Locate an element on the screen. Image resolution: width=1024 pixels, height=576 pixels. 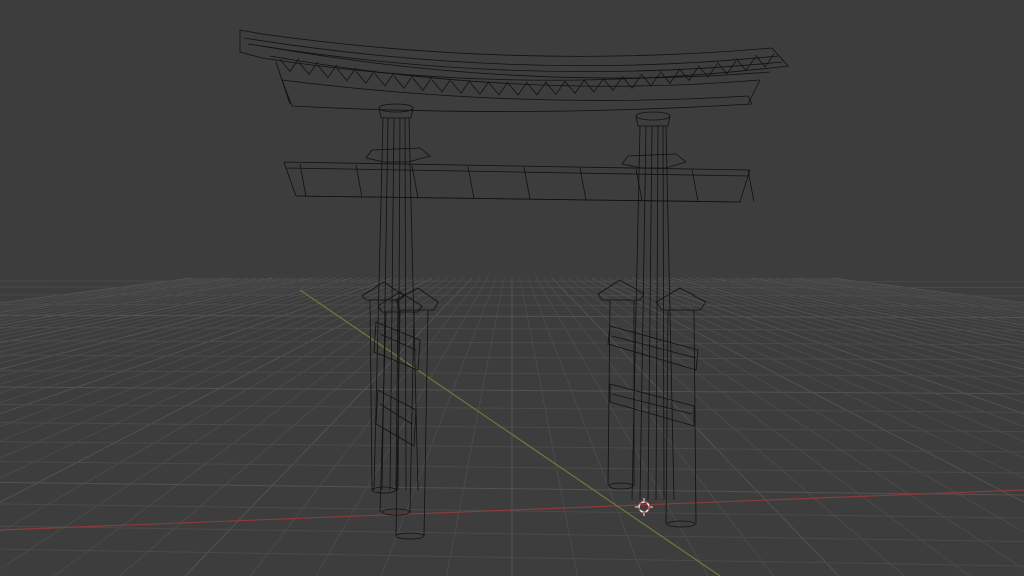
grid-line-horizontal is located at coordinates (512, 287).